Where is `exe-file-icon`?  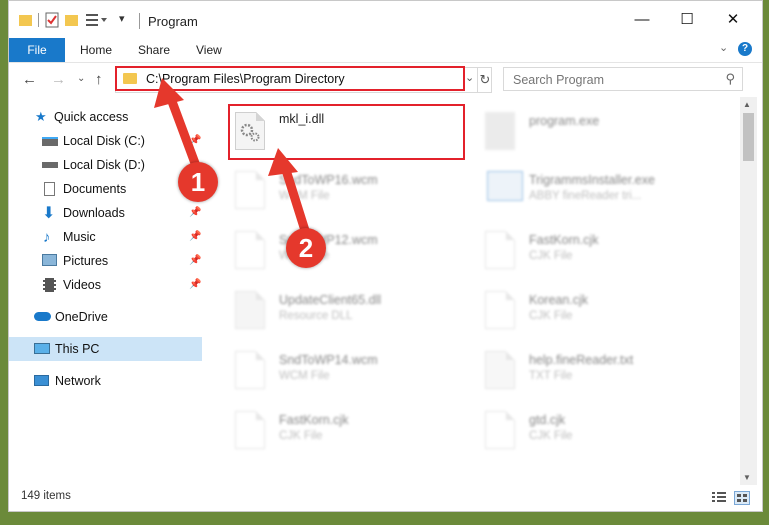
exe-file-icon is located at coordinates (500, 131).